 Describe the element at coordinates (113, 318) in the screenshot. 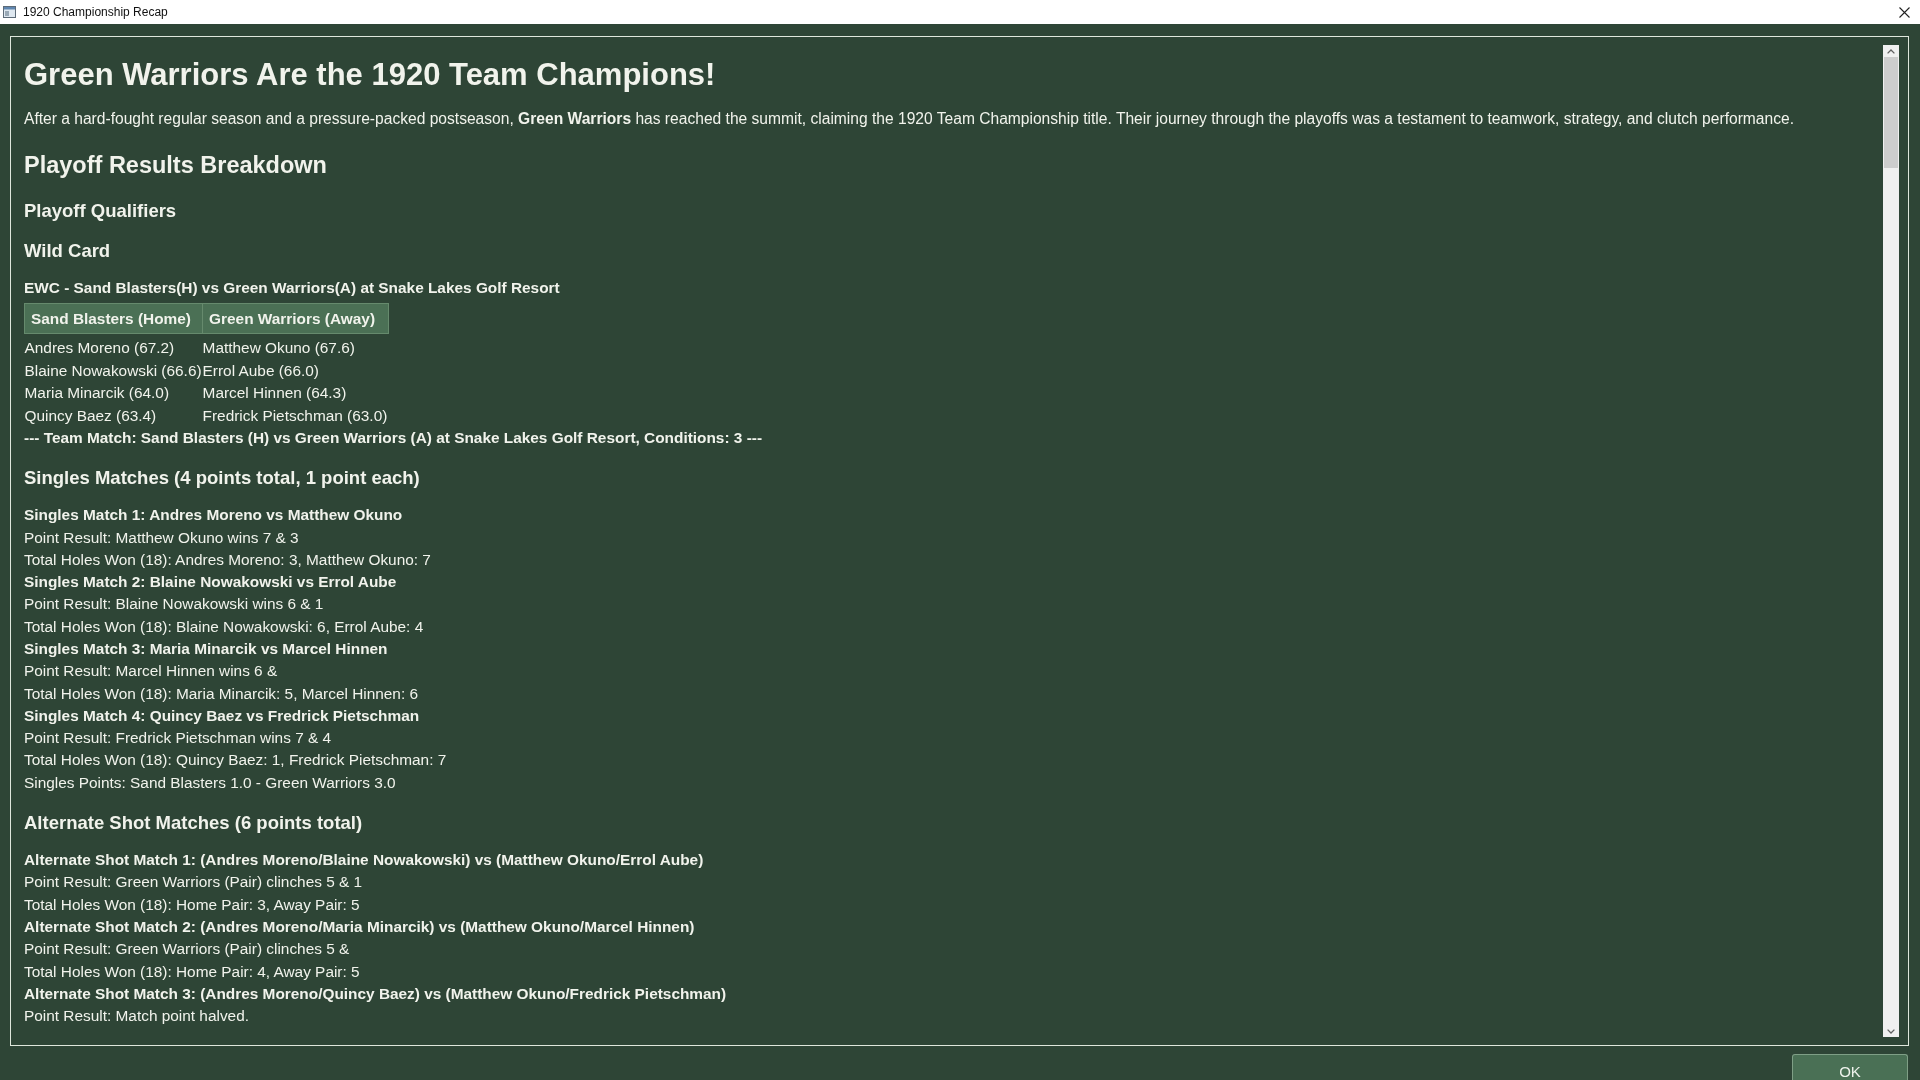

I see `column-header: Sand Blasters (Home)` at that location.